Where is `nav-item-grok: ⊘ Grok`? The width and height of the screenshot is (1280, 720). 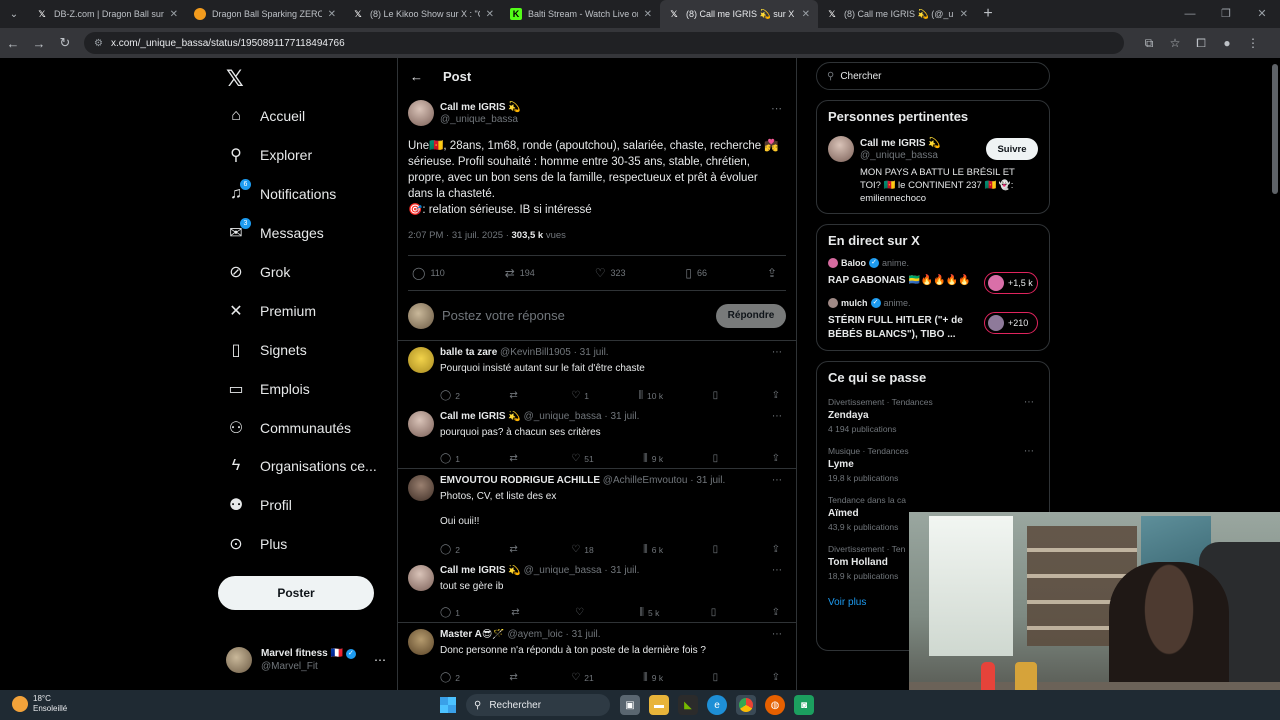 nav-item-grok: ⊘ Grok is located at coordinates (258, 272).